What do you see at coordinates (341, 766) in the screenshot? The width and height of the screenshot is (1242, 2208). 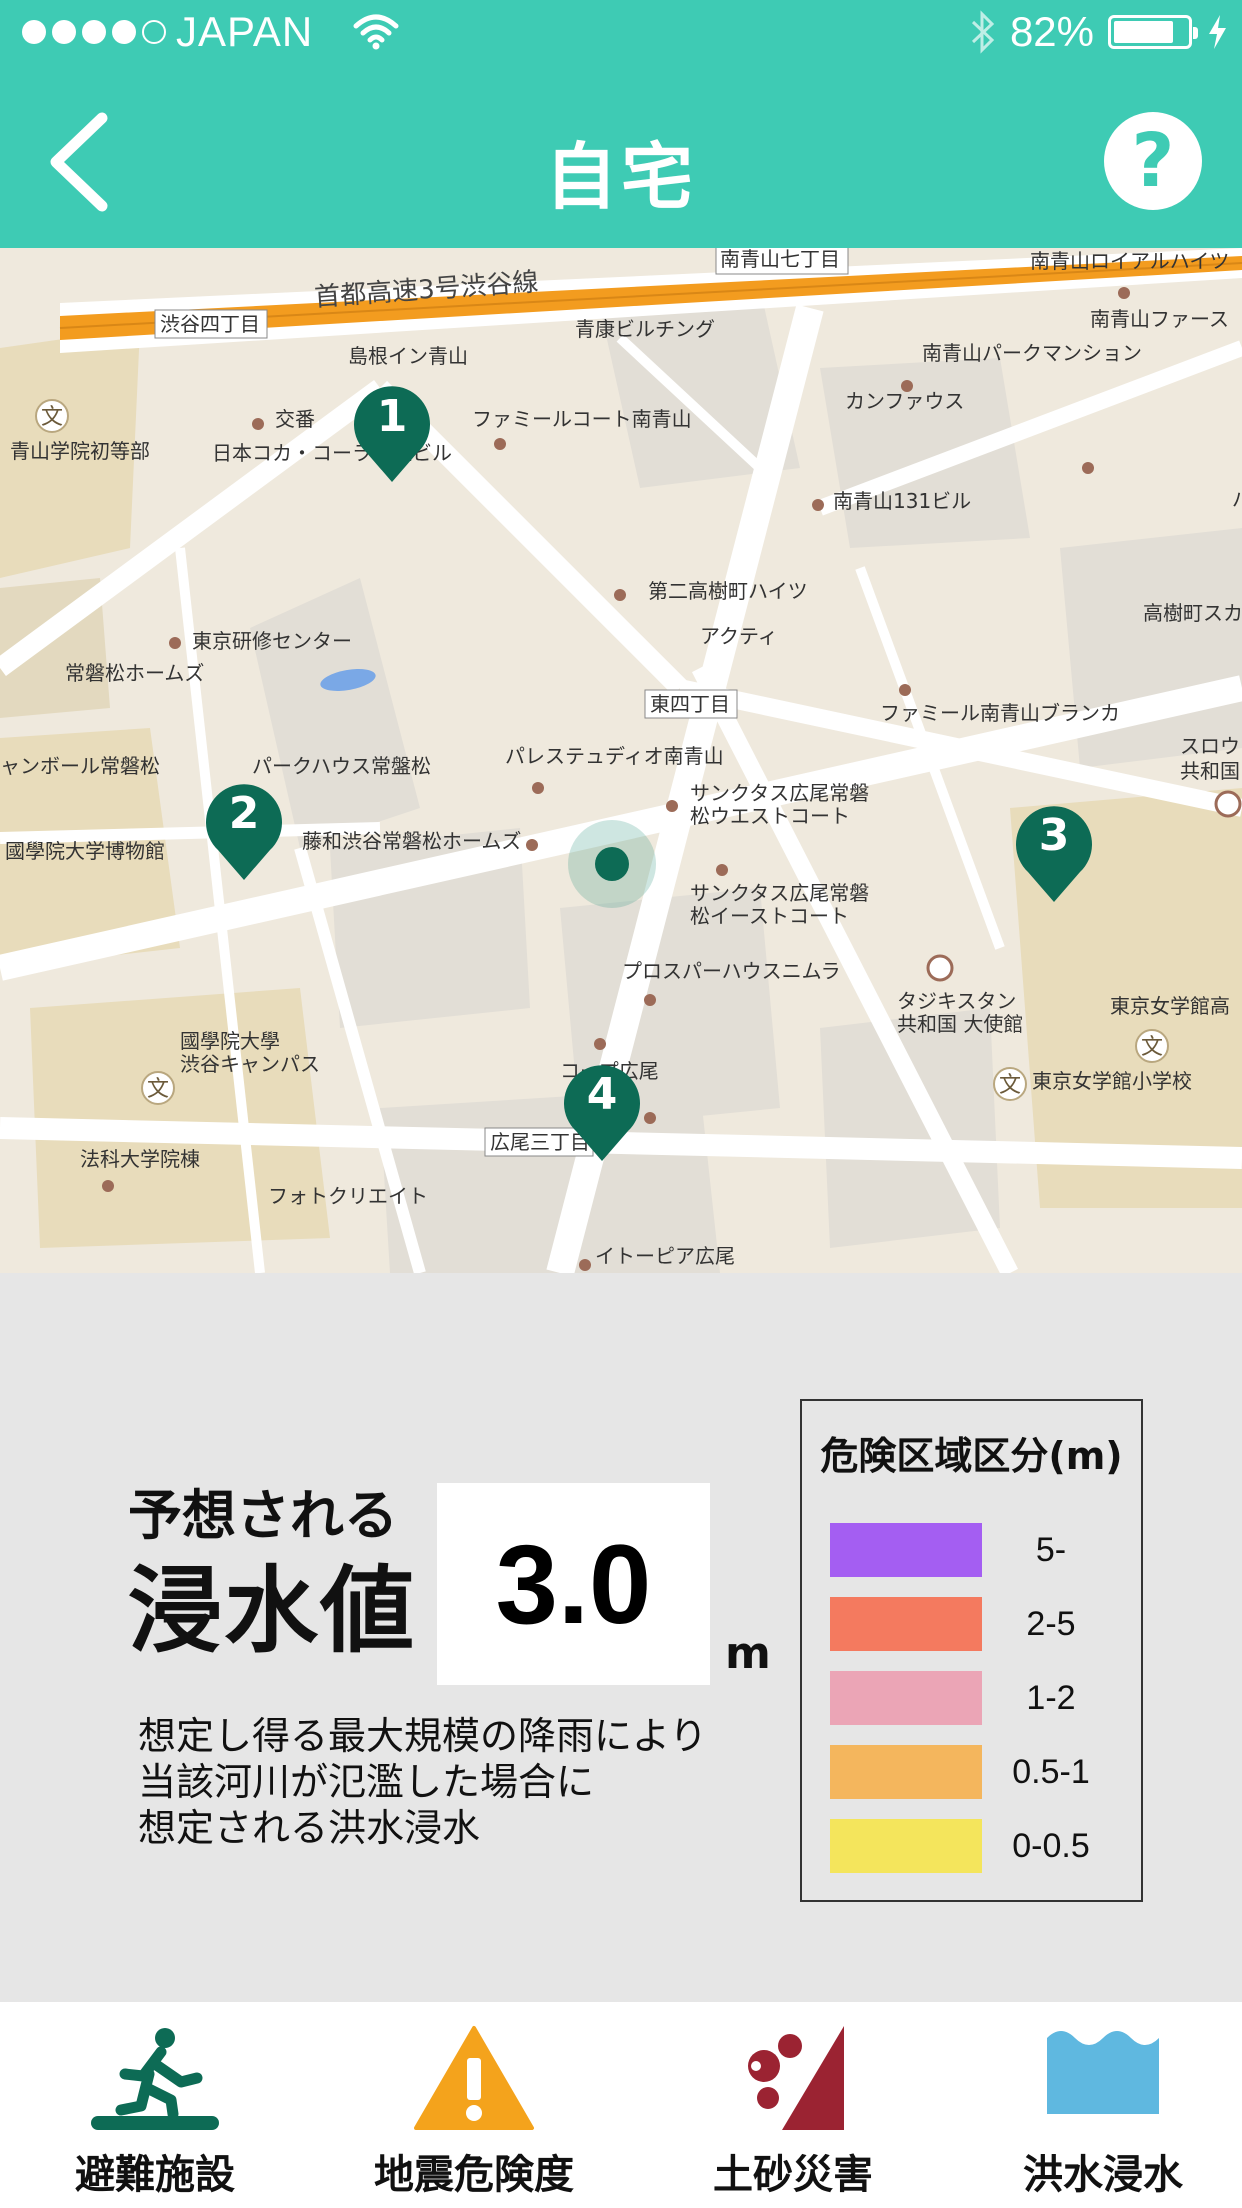 I see `map-label: パークハウス常盤松` at bounding box center [341, 766].